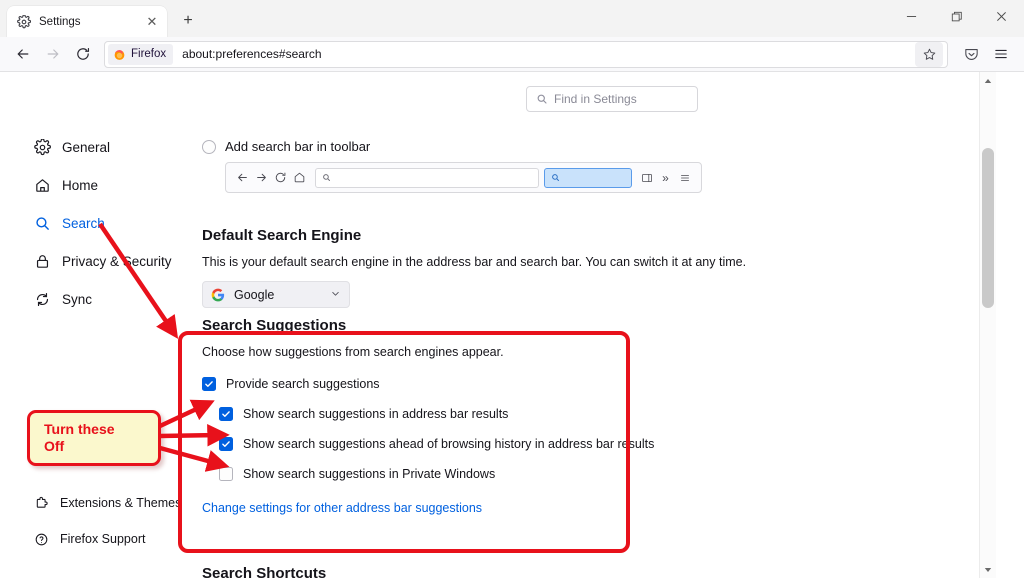  Describe the element at coordinates (87, 21) in the screenshot. I see `tab-settings: Settings ✕` at that location.